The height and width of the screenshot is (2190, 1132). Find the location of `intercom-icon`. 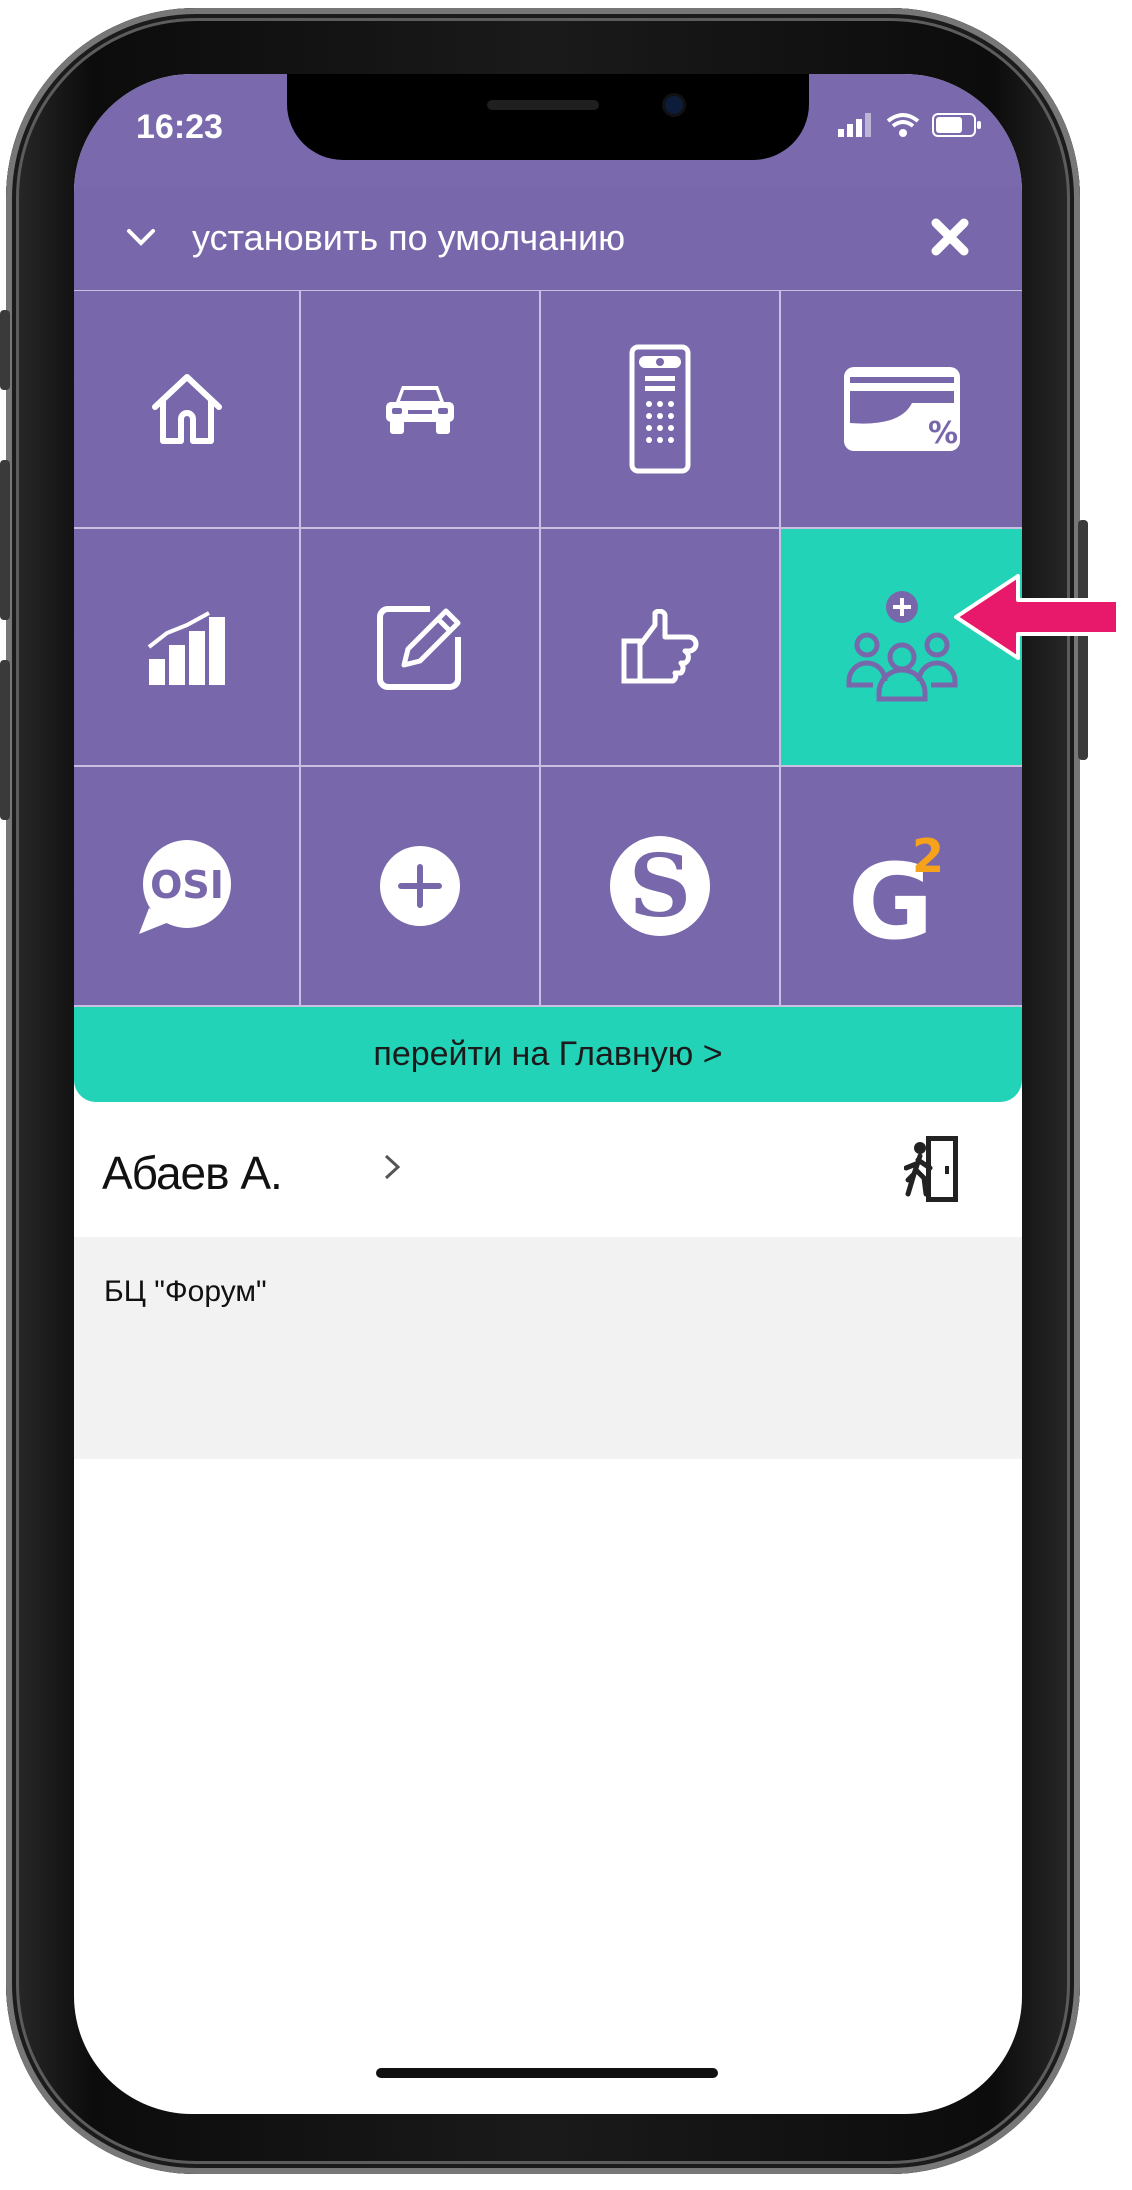

intercom-icon is located at coordinates (660, 409).